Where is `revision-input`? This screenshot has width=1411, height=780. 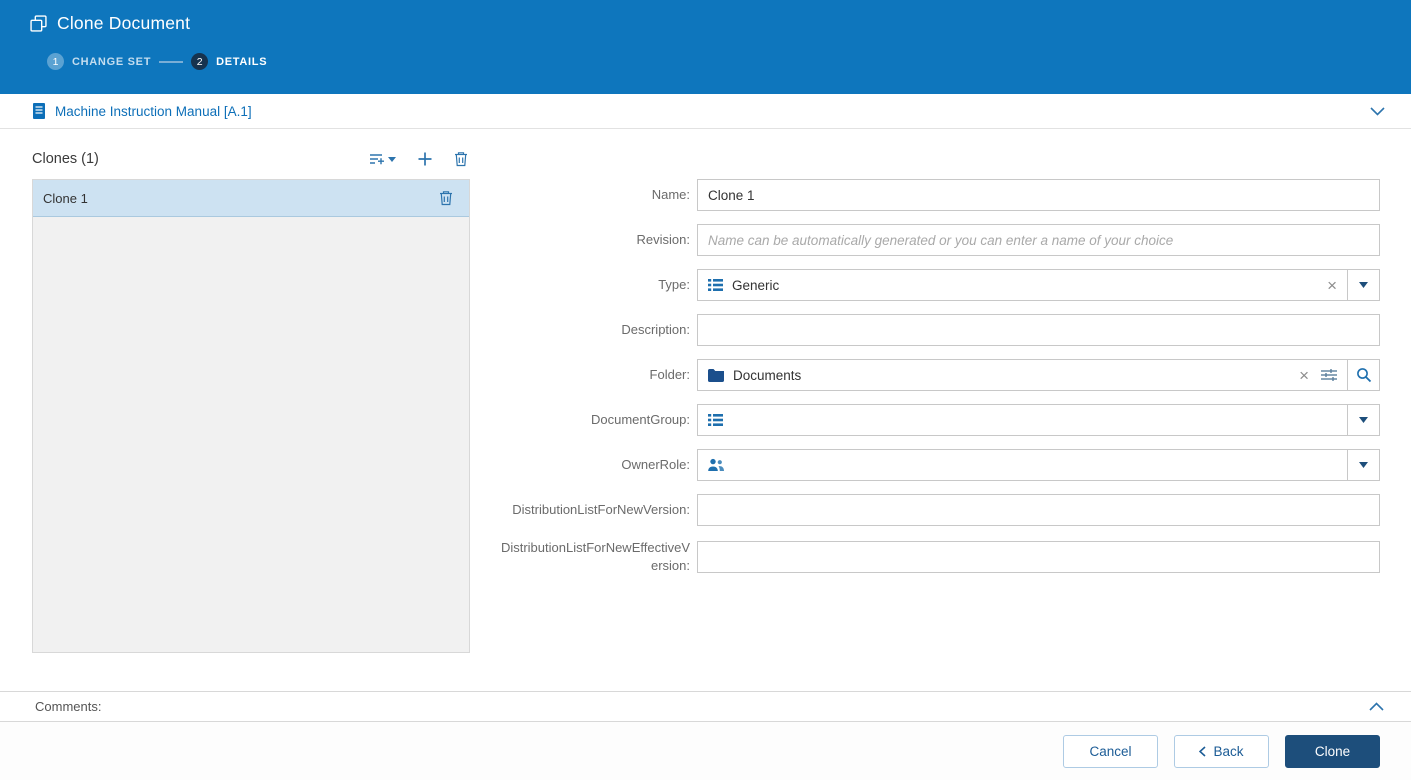
revision-input is located at coordinates (1038, 240).